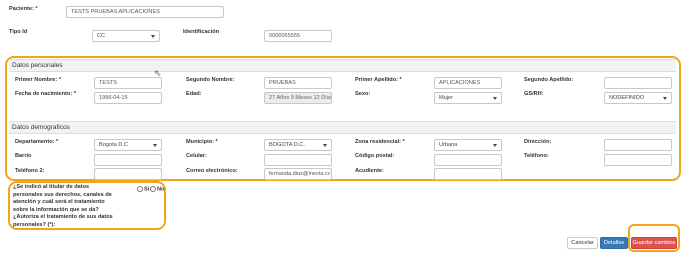 This screenshot has width=687, height=256. I want to click on guardian-label: Acudiente:, so click(369, 171).